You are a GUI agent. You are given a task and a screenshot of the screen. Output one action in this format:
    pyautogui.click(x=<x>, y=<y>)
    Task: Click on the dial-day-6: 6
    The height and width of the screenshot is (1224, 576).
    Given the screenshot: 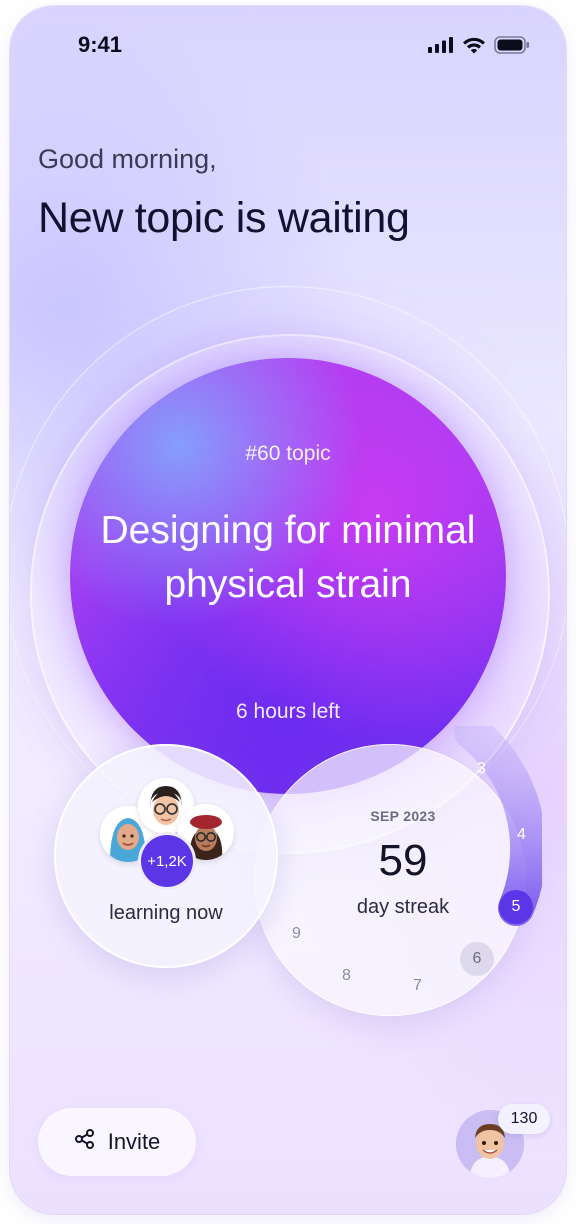 What is the action you would take?
    pyautogui.click(x=477, y=959)
    